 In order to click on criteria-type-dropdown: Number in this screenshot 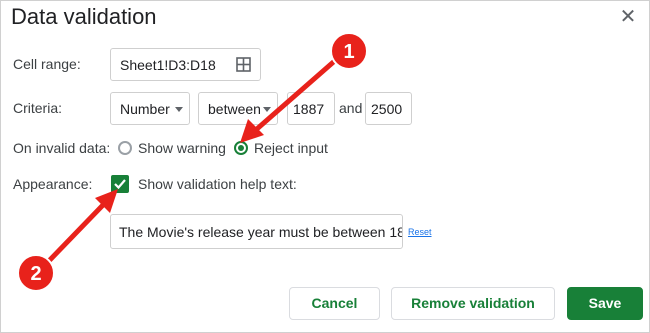, I will do `click(150, 108)`.